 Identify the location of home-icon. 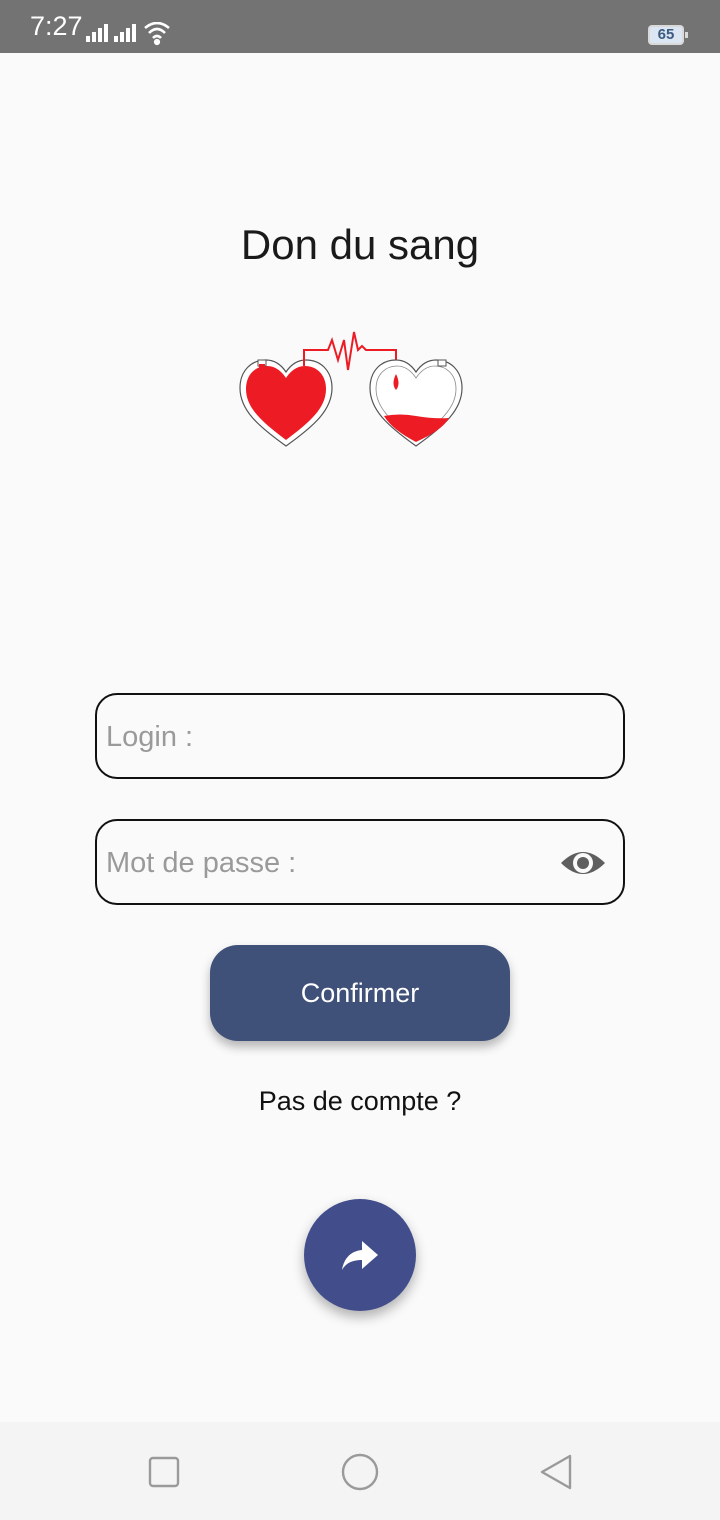
(360, 1472).